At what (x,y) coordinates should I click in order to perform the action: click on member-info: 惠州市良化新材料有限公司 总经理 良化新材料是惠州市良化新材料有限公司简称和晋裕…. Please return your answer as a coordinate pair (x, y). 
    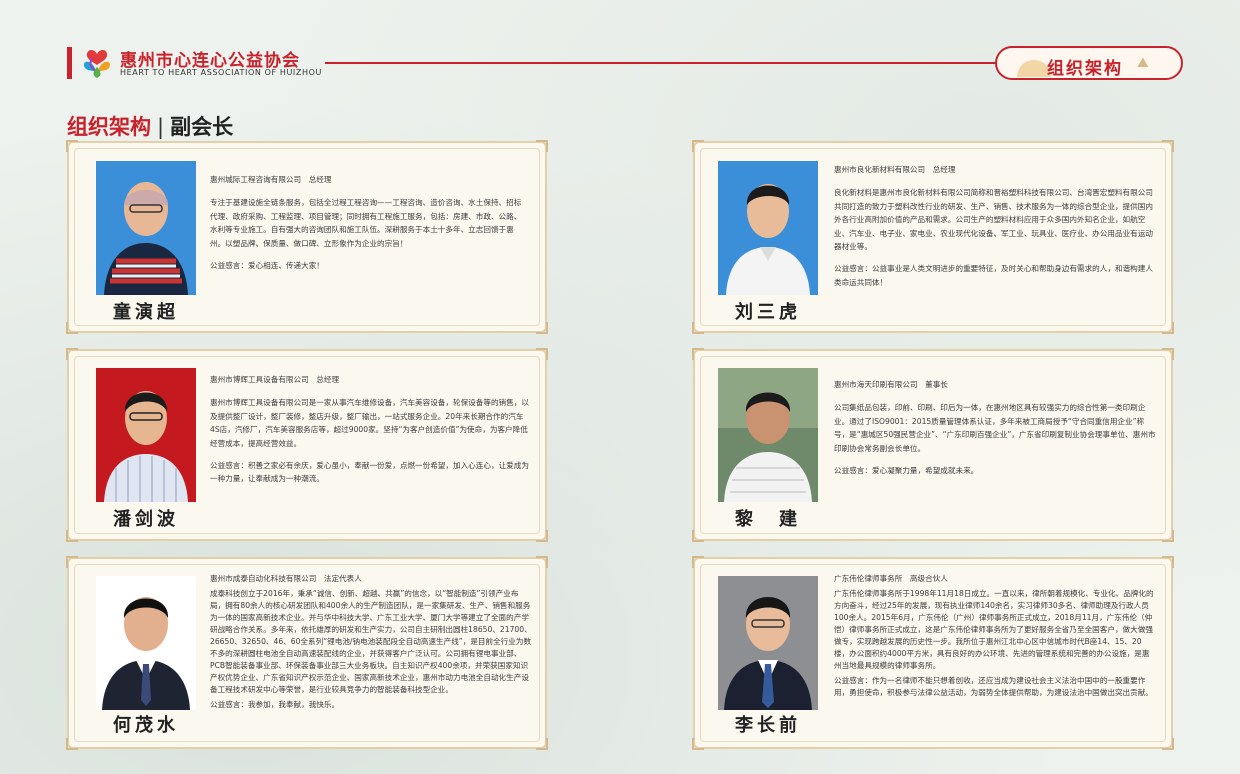
    Looking at the image, I should click on (995, 226).